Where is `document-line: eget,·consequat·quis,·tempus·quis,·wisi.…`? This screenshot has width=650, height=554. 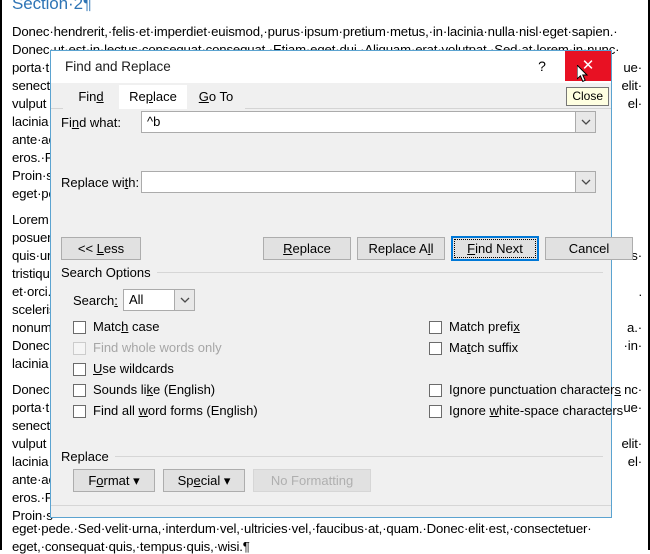
document-line: eget,·consequat·quis,·tempus·quis,·wisi.… is located at coordinates (131, 546).